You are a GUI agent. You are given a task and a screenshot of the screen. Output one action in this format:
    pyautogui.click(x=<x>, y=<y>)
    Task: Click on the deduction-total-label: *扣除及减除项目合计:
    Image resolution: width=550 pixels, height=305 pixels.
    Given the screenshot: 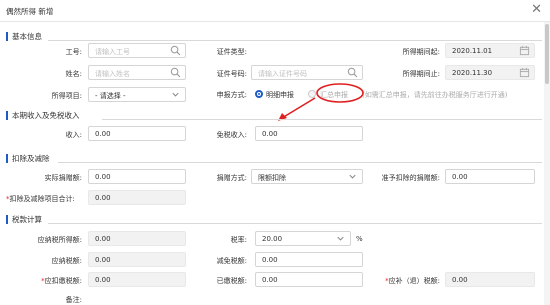 What is the action you would take?
    pyautogui.click(x=40, y=199)
    